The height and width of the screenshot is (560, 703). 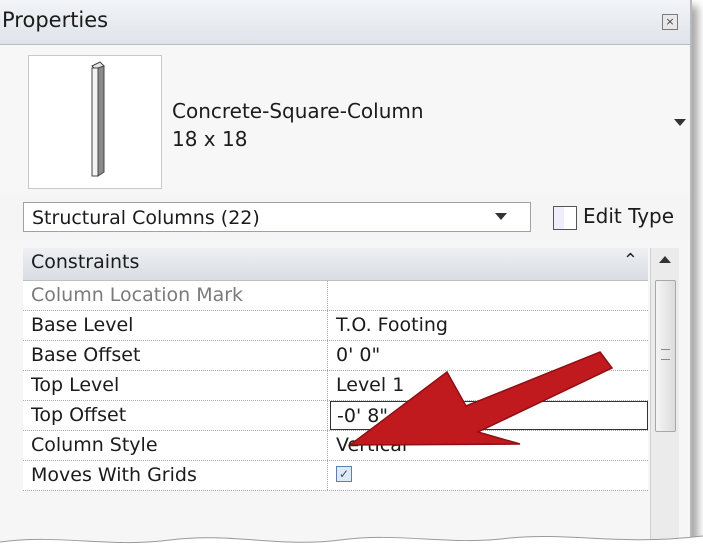 I want to click on family-name: Concrete-Square-Column, so click(x=298, y=111).